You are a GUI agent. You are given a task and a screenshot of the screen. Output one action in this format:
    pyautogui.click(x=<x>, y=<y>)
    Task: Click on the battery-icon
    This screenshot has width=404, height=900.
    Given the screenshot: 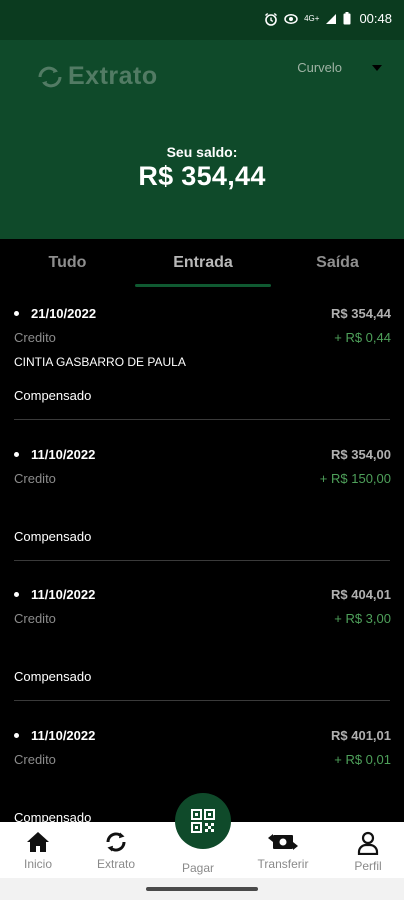 What is the action you would take?
    pyautogui.click(x=347, y=18)
    